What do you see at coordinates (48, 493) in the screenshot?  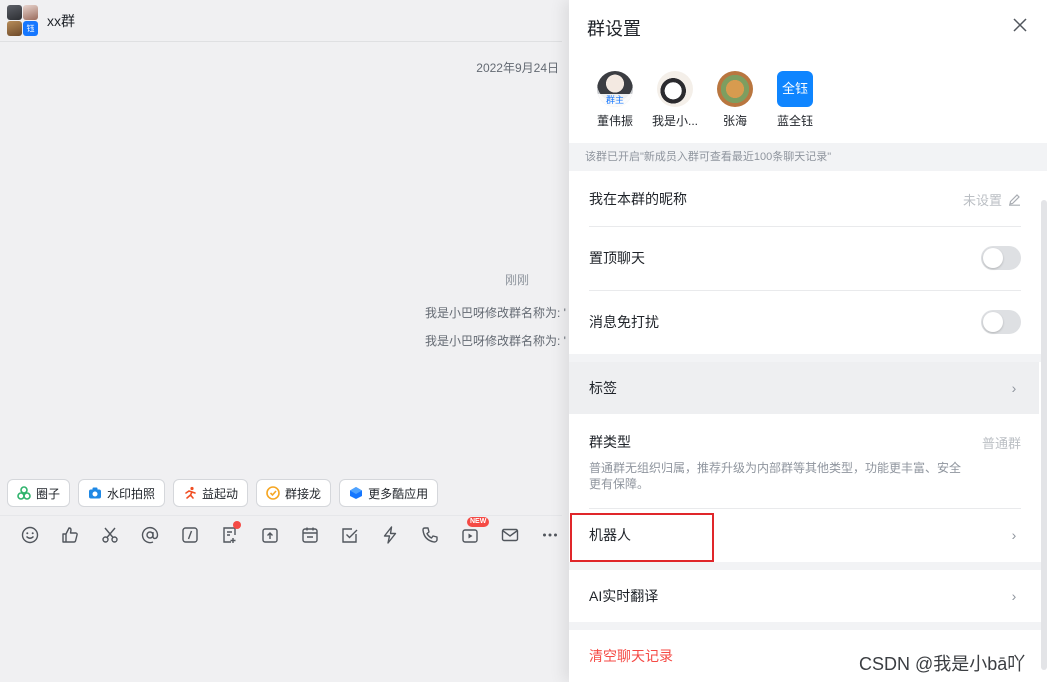 I see `app-chip-label: 圈子` at bounding box center [48, 493].